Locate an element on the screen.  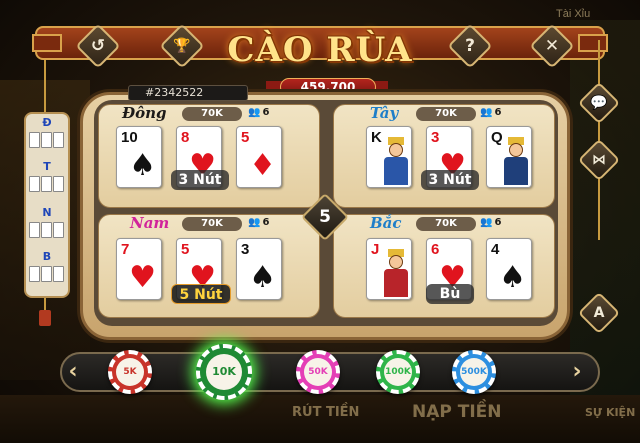
withdraw-label: RÚT TIỀN is located at coordinates (325, 412).